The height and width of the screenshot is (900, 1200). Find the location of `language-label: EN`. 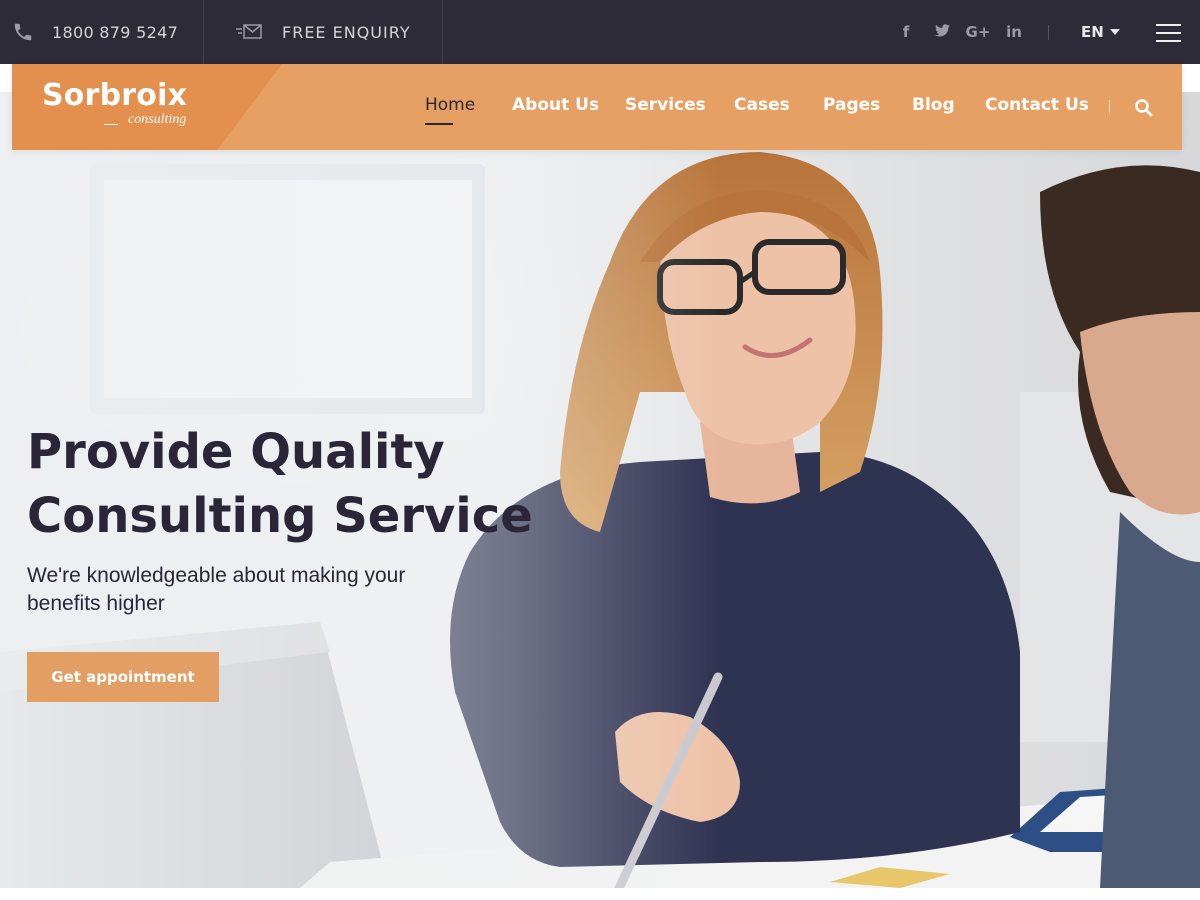

language-label: EN is located at coordinates (1092, 32).